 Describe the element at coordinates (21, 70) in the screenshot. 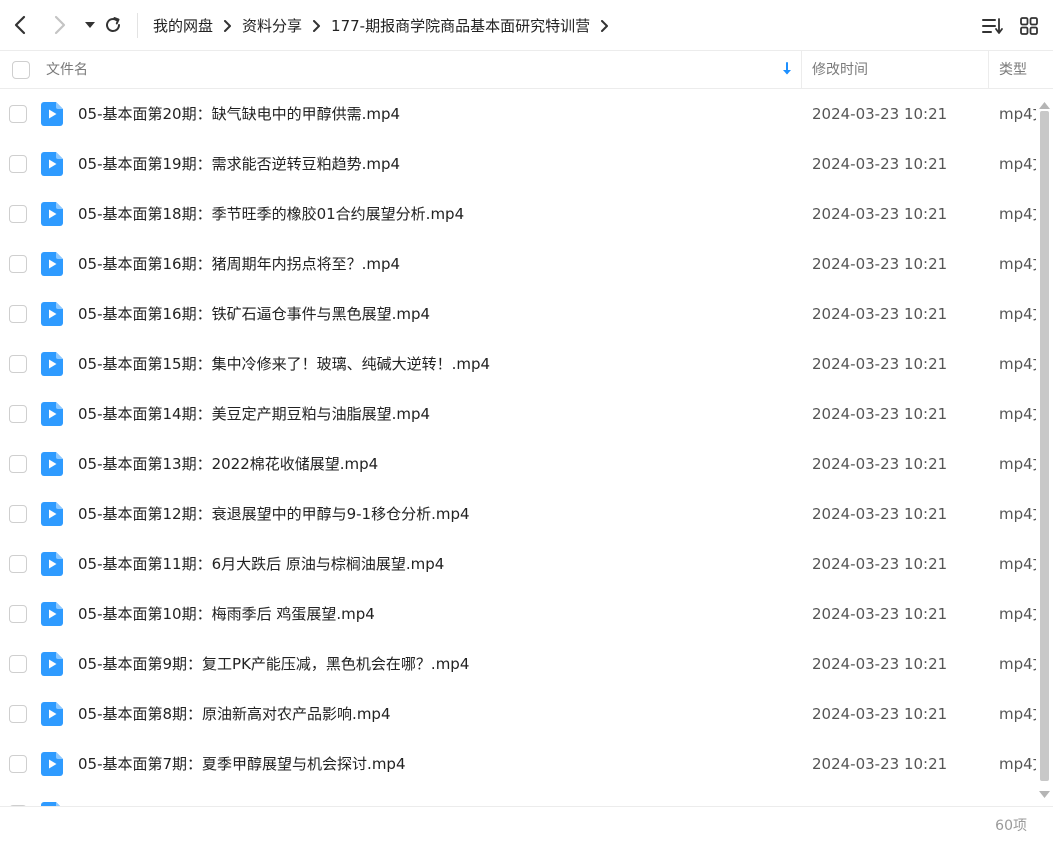

I see `select-all-checkbox` at that location.